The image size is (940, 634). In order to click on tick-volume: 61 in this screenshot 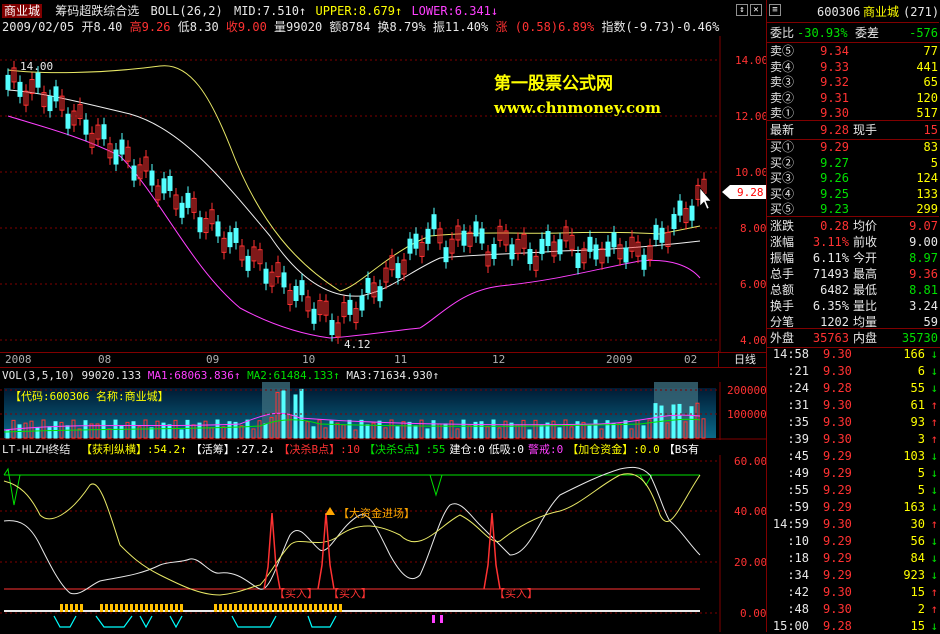, I will do `click(917, 405)`.